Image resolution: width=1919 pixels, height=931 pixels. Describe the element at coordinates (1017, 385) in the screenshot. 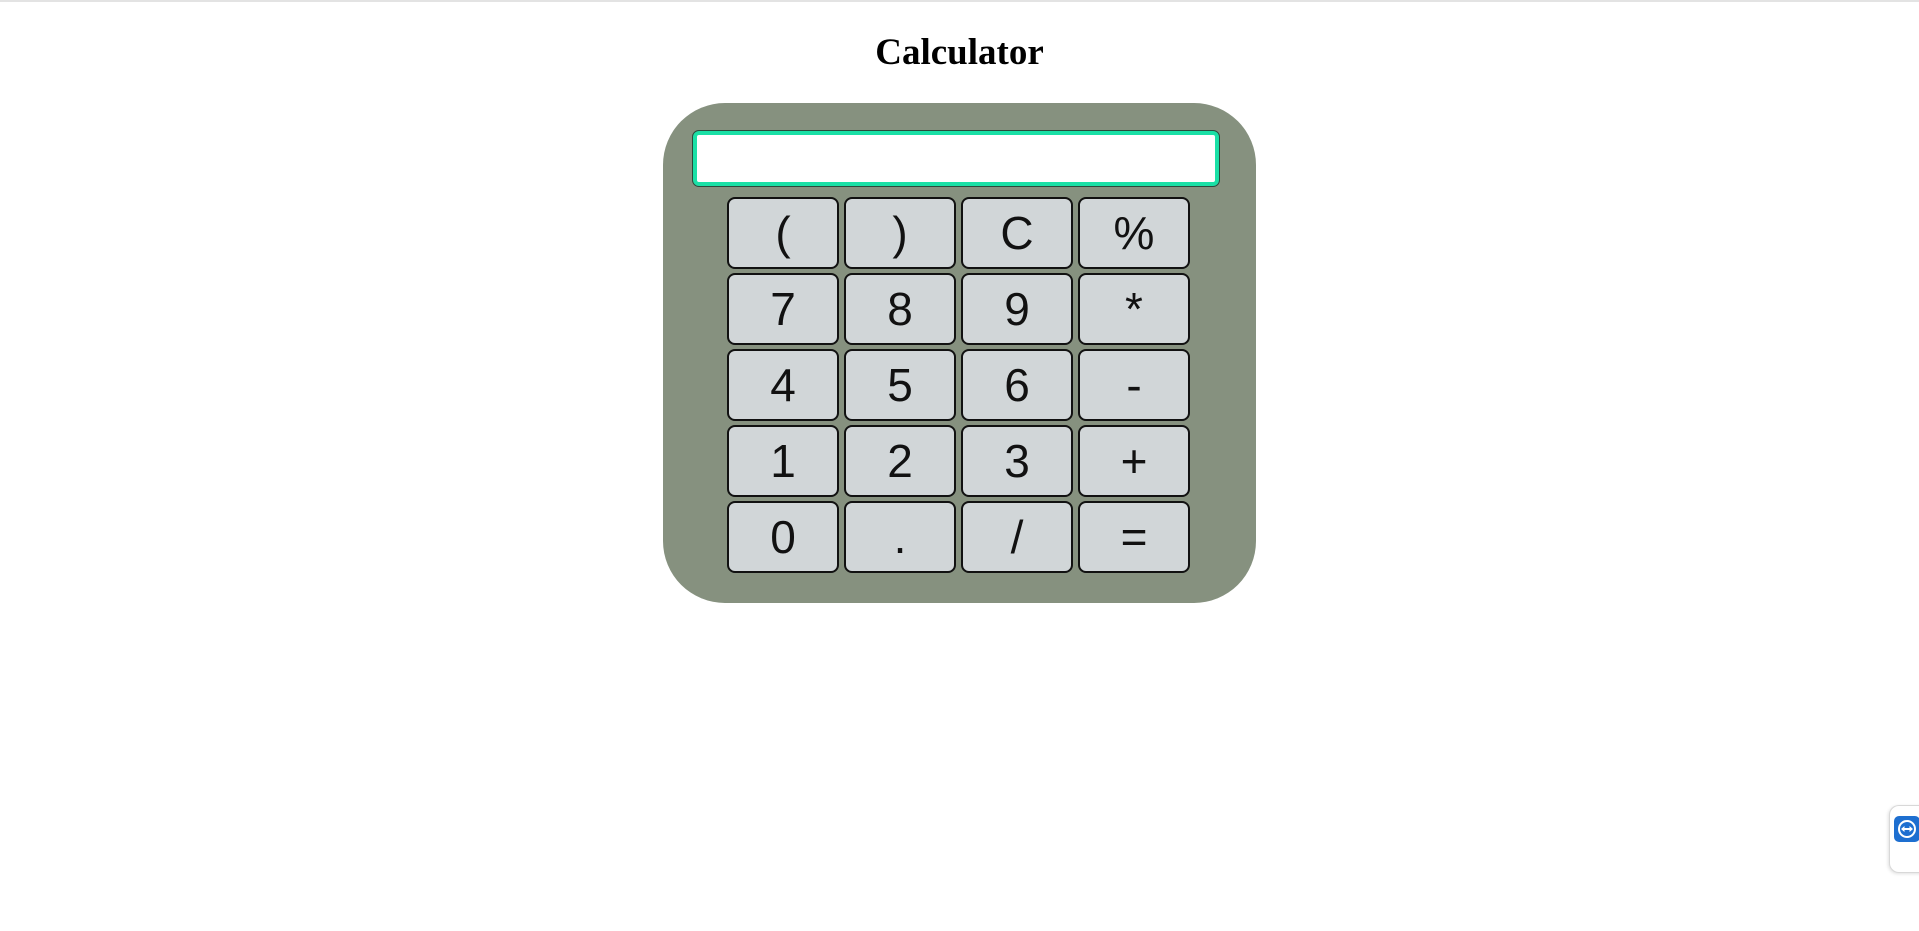

I see `digit-6-button: 6` at that location.